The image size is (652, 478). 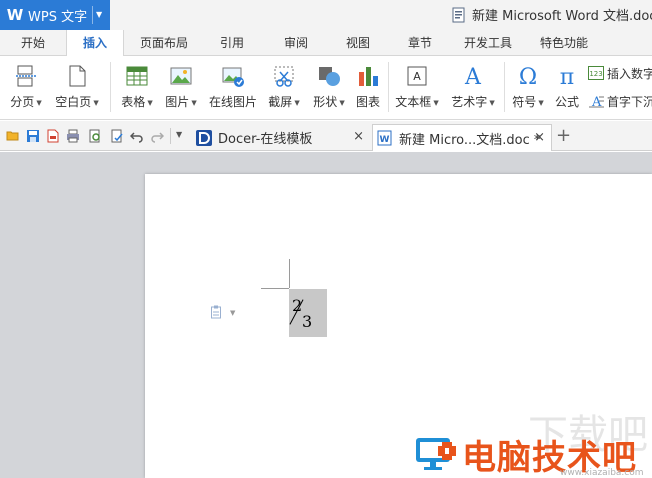 What do you see at coordinates (217, 312) in the screenshot?
I see `paste-options-icon` at bounding box center [217, 312].